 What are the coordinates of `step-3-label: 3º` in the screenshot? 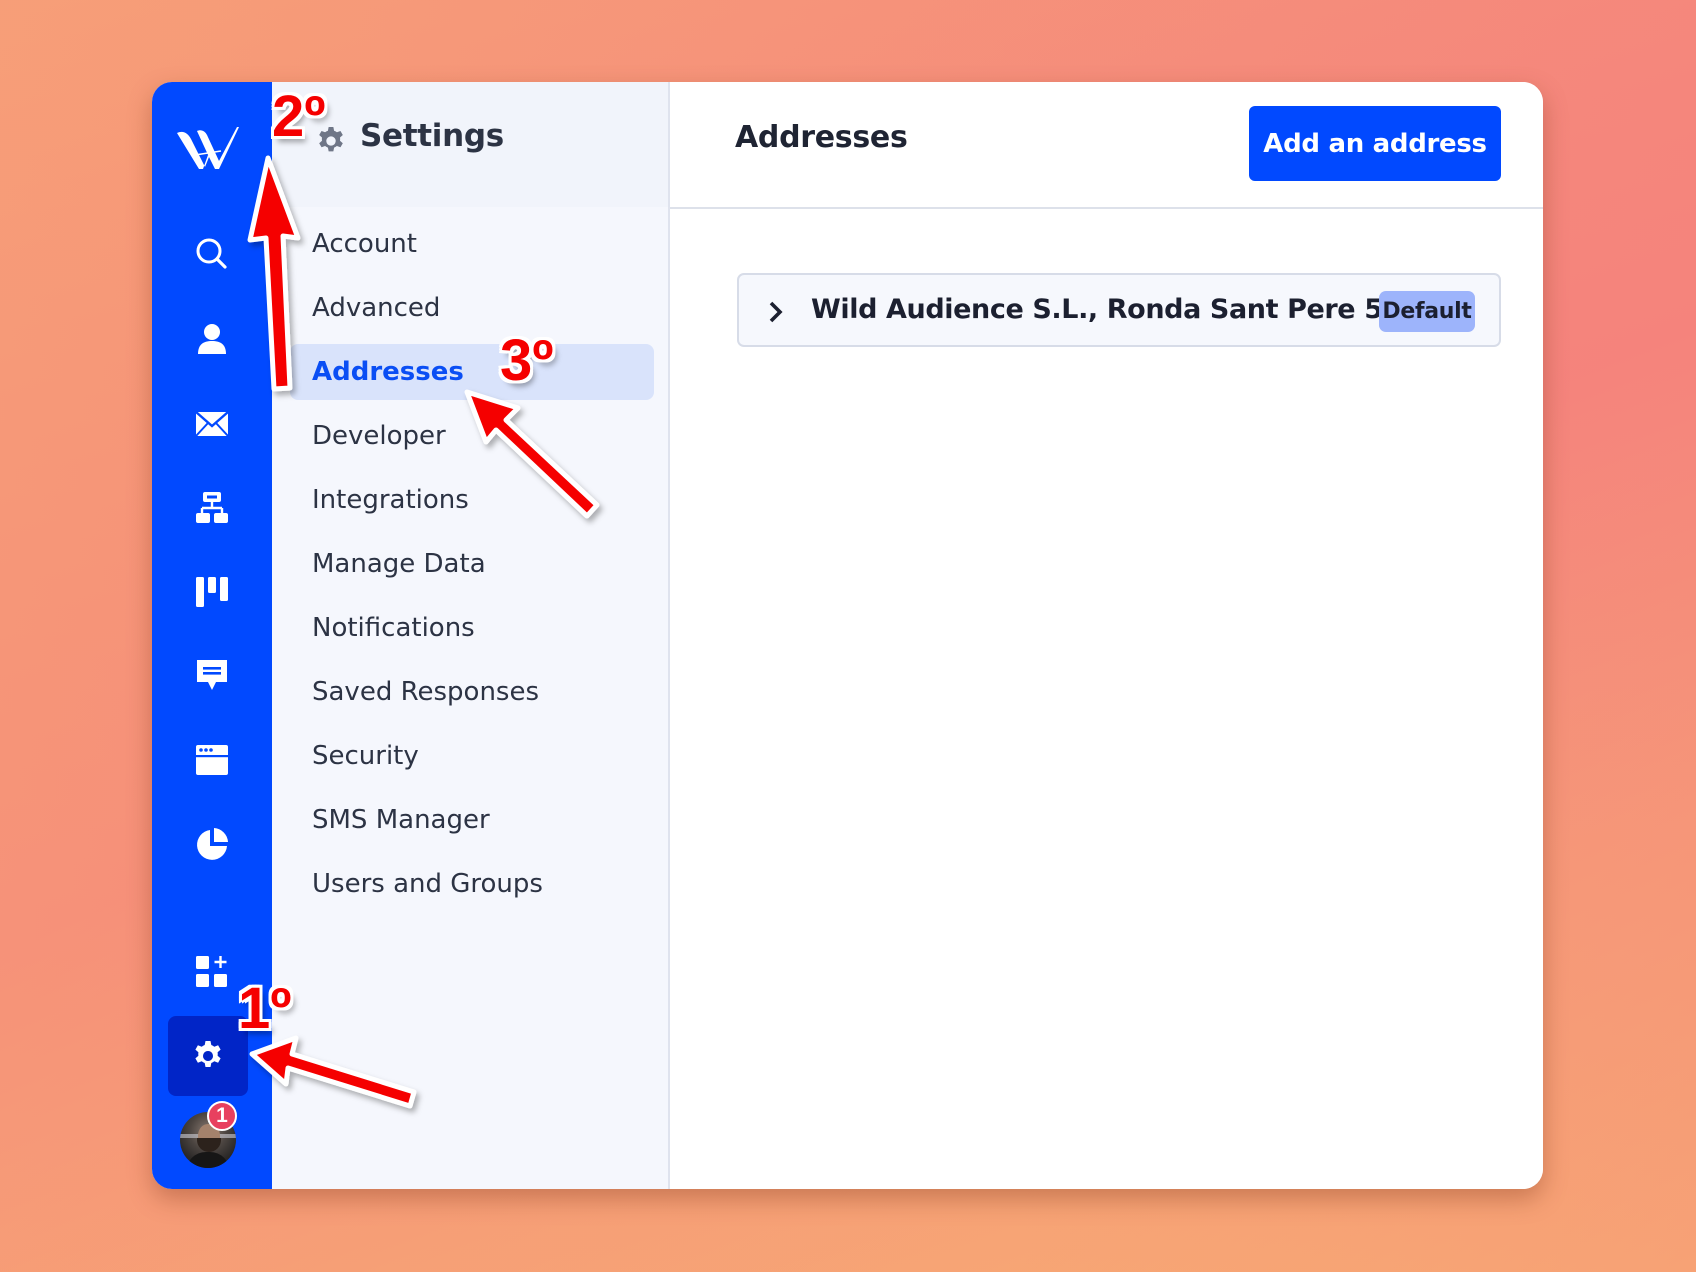 It's located at (527, 360).